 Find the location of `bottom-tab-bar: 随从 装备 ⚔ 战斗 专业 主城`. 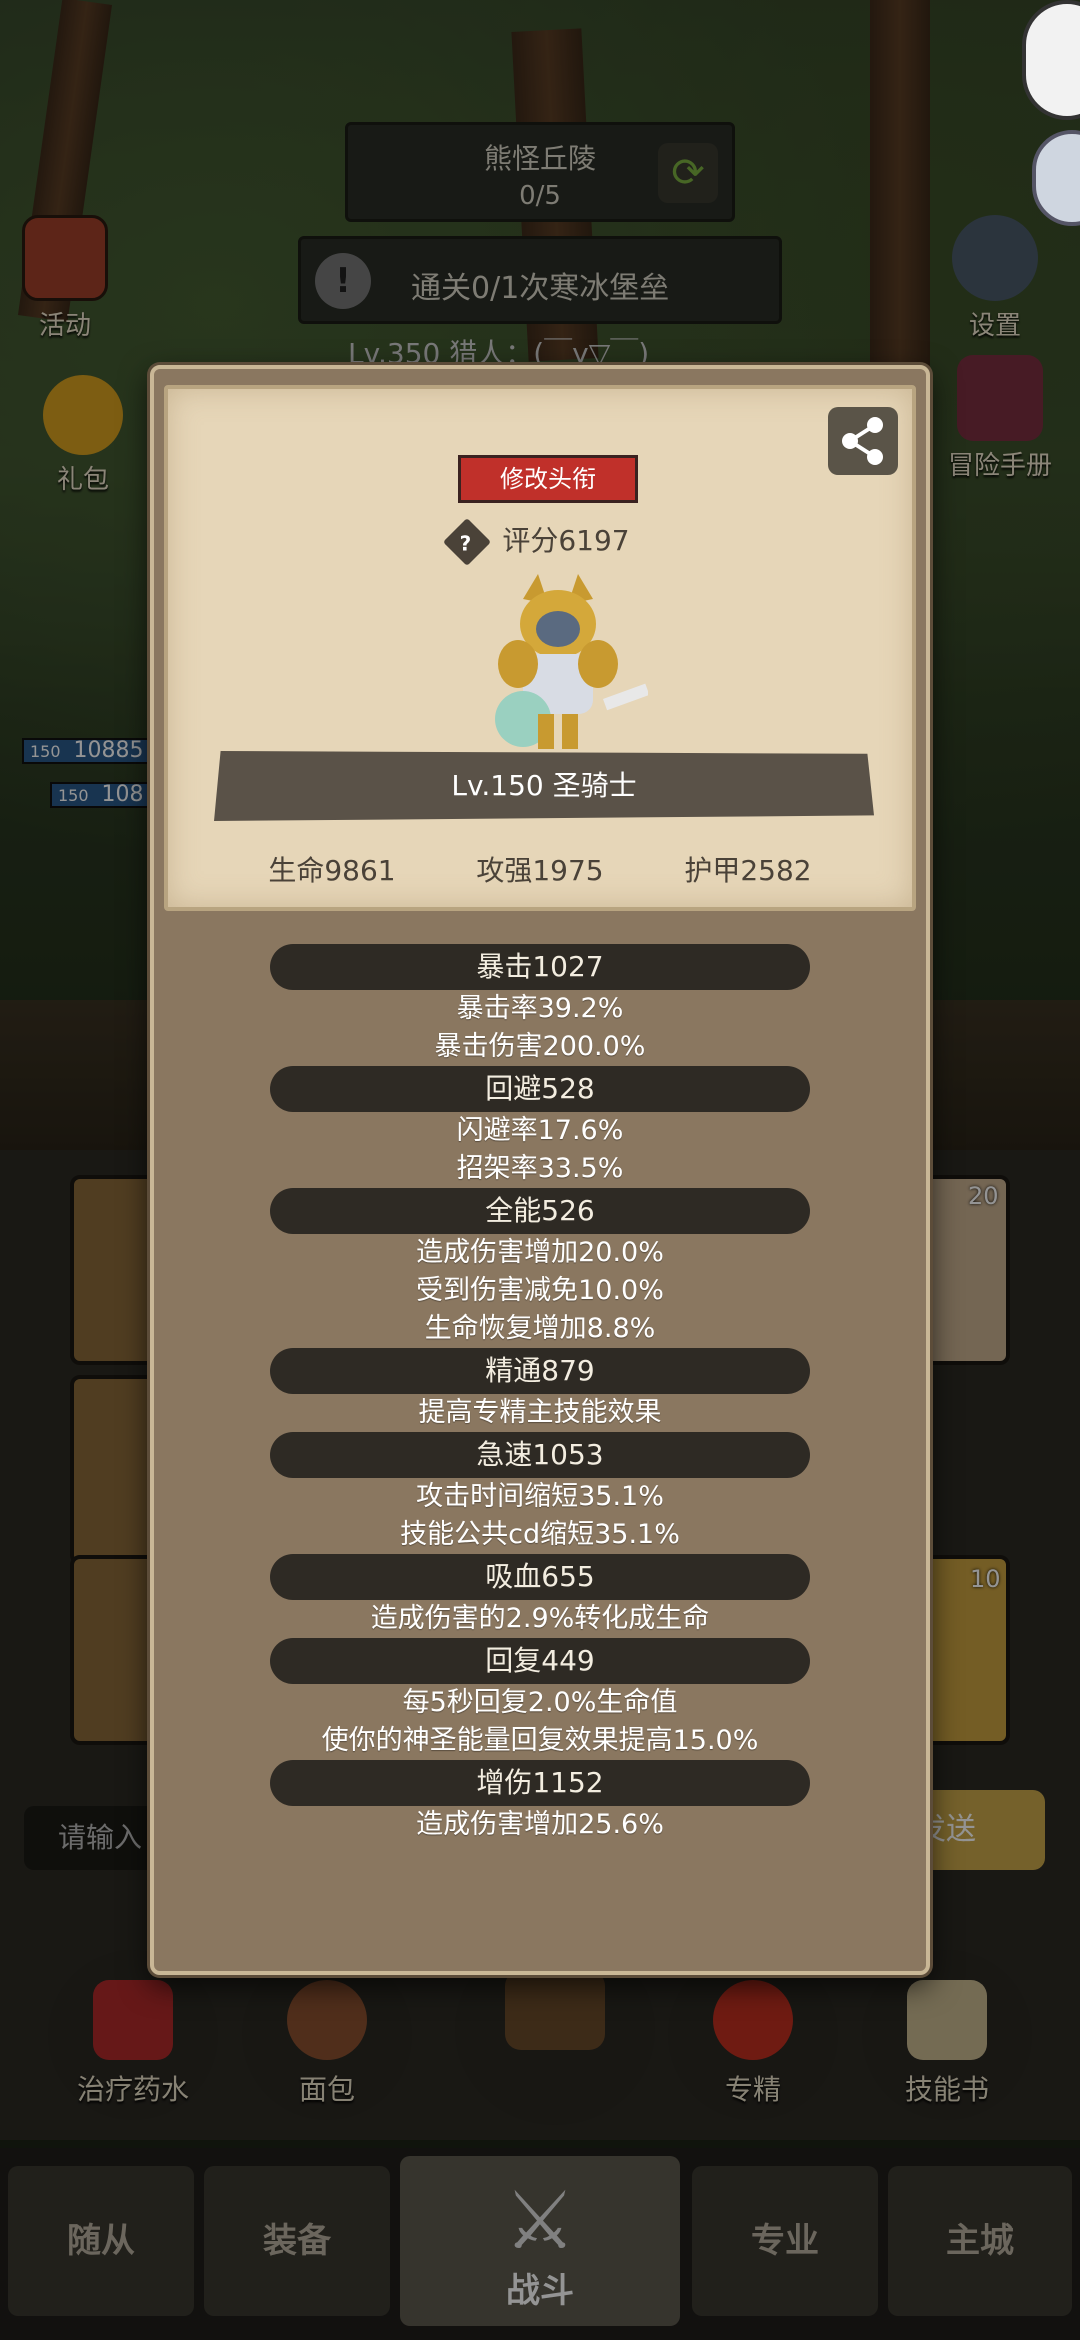

bottom-tab-bar: 随从 装备 ⚔ 战斗 专业 主城 is located at coordinates (540, 2244).